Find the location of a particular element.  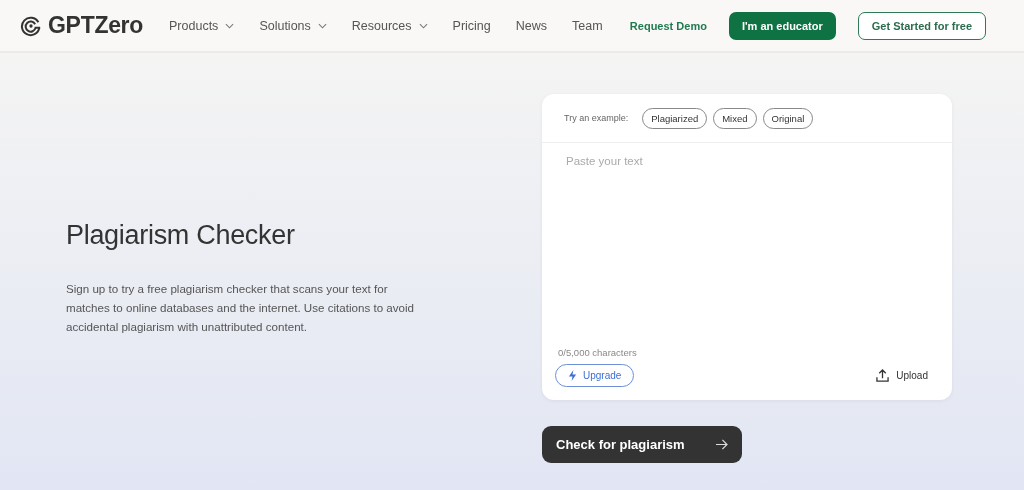

page-title: Plagiarism Checker is located at coordinates (181, 235).